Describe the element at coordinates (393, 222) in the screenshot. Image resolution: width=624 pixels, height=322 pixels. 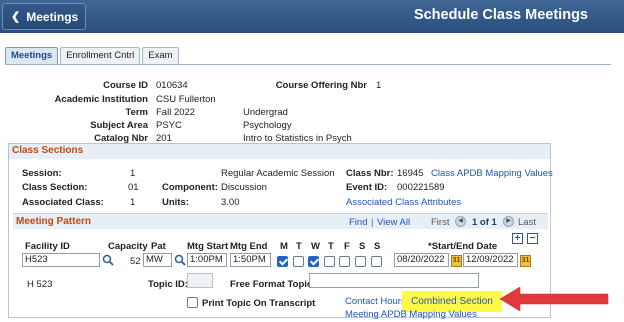
I see `view-all-link: View All` at that location.